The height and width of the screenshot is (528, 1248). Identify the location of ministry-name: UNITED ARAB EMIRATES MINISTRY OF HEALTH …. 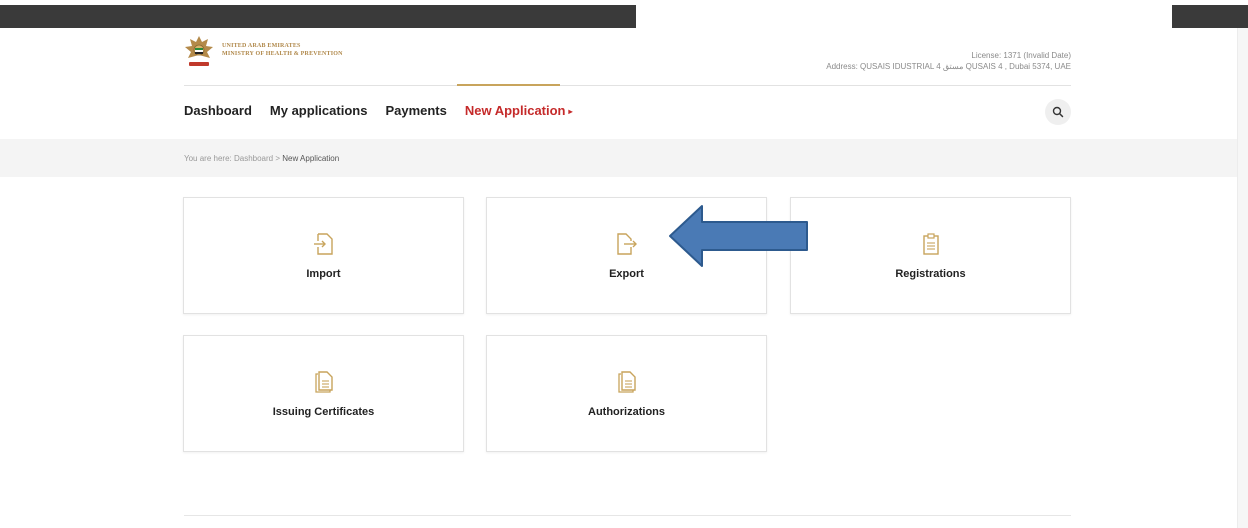
(282, 50).